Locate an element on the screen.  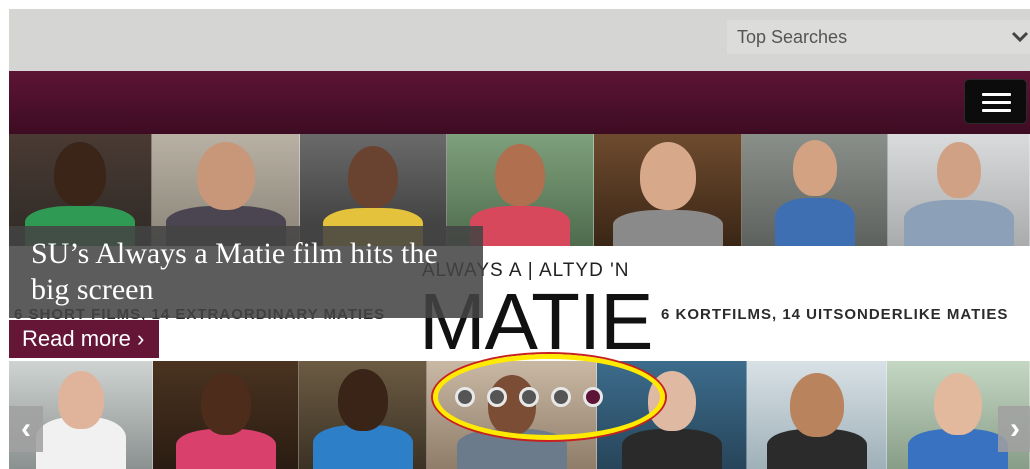
previous-slide-button: ‹ is located at coordinates (26, 429).